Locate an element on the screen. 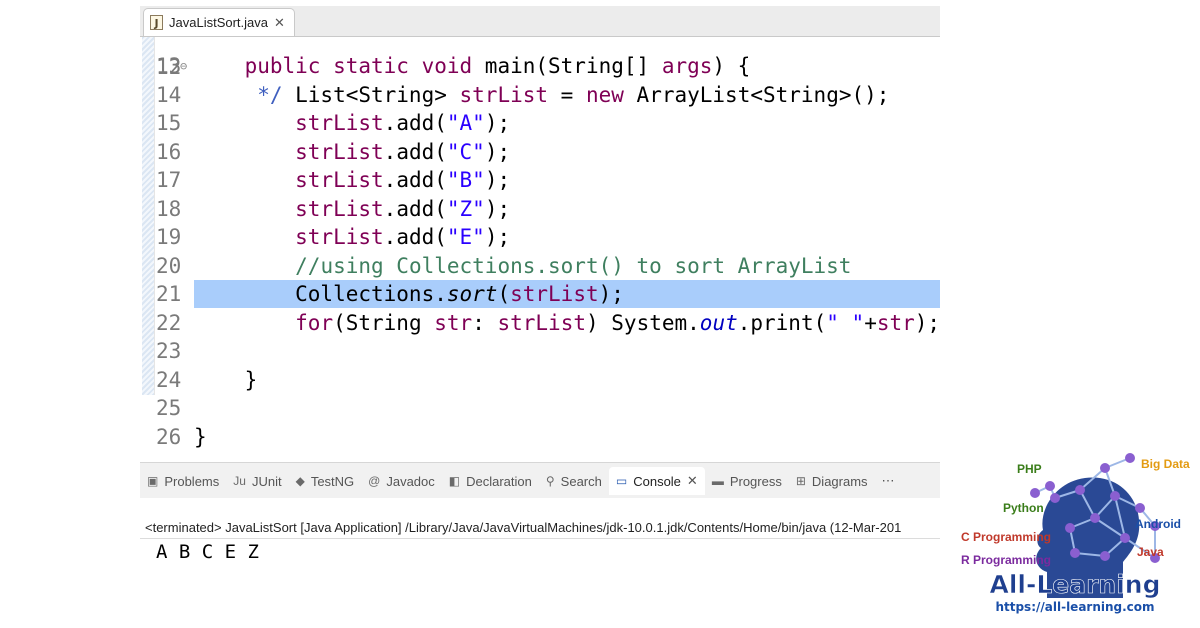  line-number: 15 is located at coordinates (169, 123).